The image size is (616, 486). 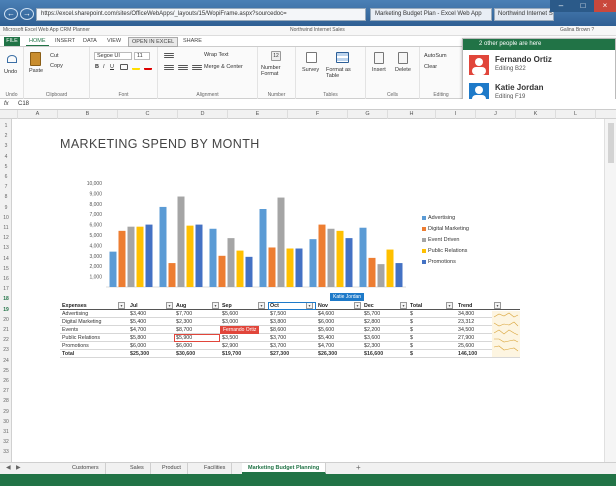 I want to click on tab-data: DATA, so click(x=90, y=41).